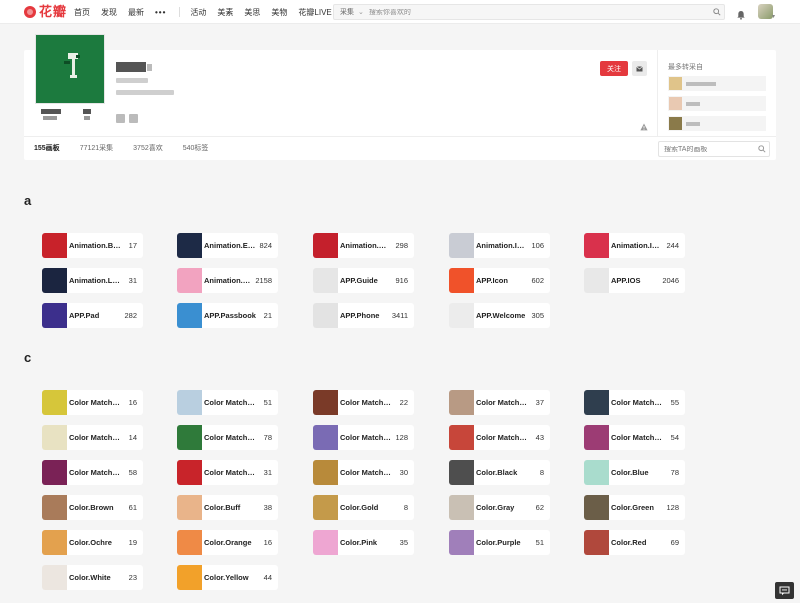 This screenshot has width=800, height=603. I want to click on chevron-down-icon: ⌄, so click(361, 12).